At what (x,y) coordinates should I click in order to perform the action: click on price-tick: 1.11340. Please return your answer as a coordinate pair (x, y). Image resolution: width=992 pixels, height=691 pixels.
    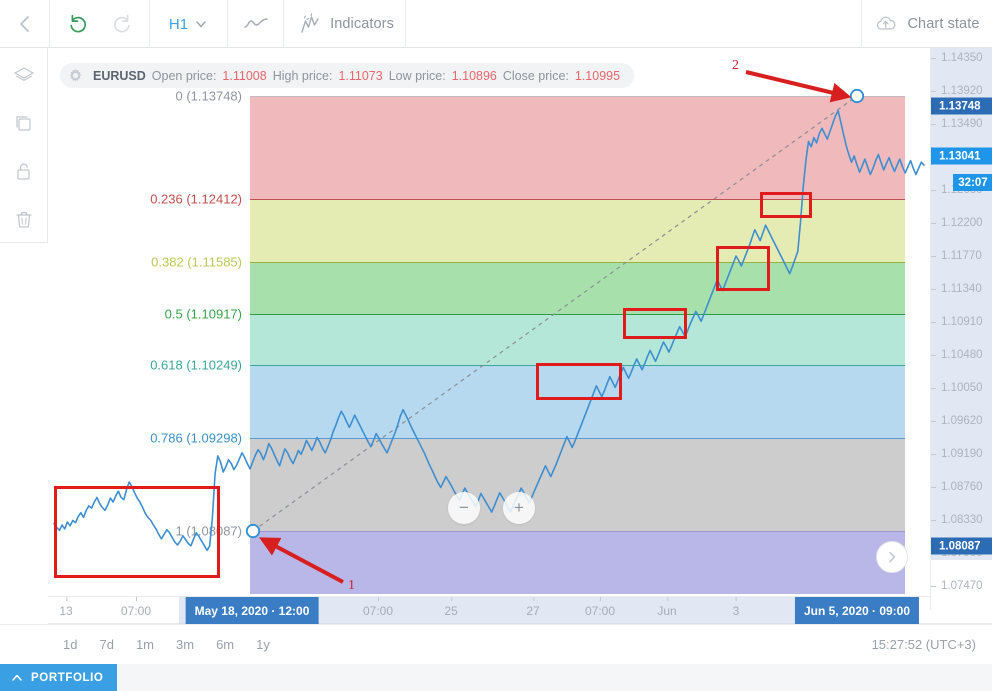
    Looking at the image, I should click on (961, 289).